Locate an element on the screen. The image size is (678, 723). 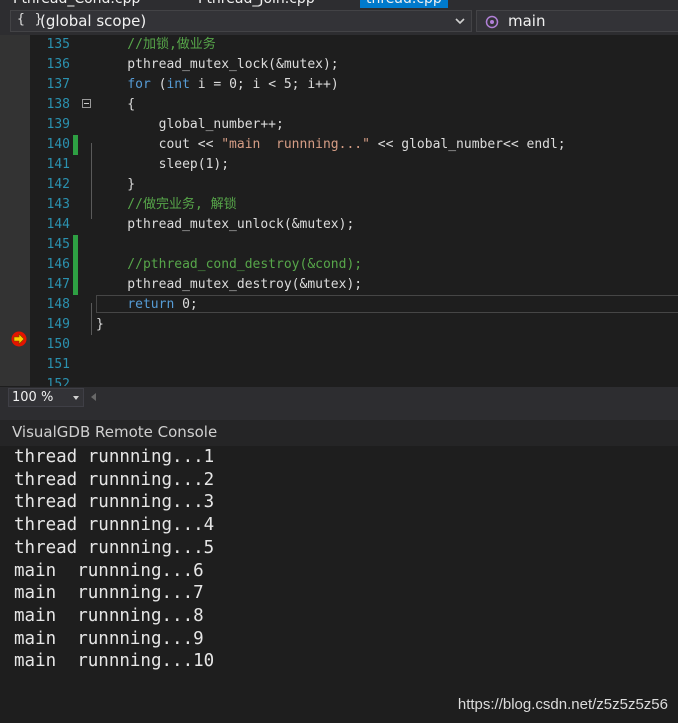
code-text: //pthread_cond_destroy(&cond); is located at coordinates (229, 265).